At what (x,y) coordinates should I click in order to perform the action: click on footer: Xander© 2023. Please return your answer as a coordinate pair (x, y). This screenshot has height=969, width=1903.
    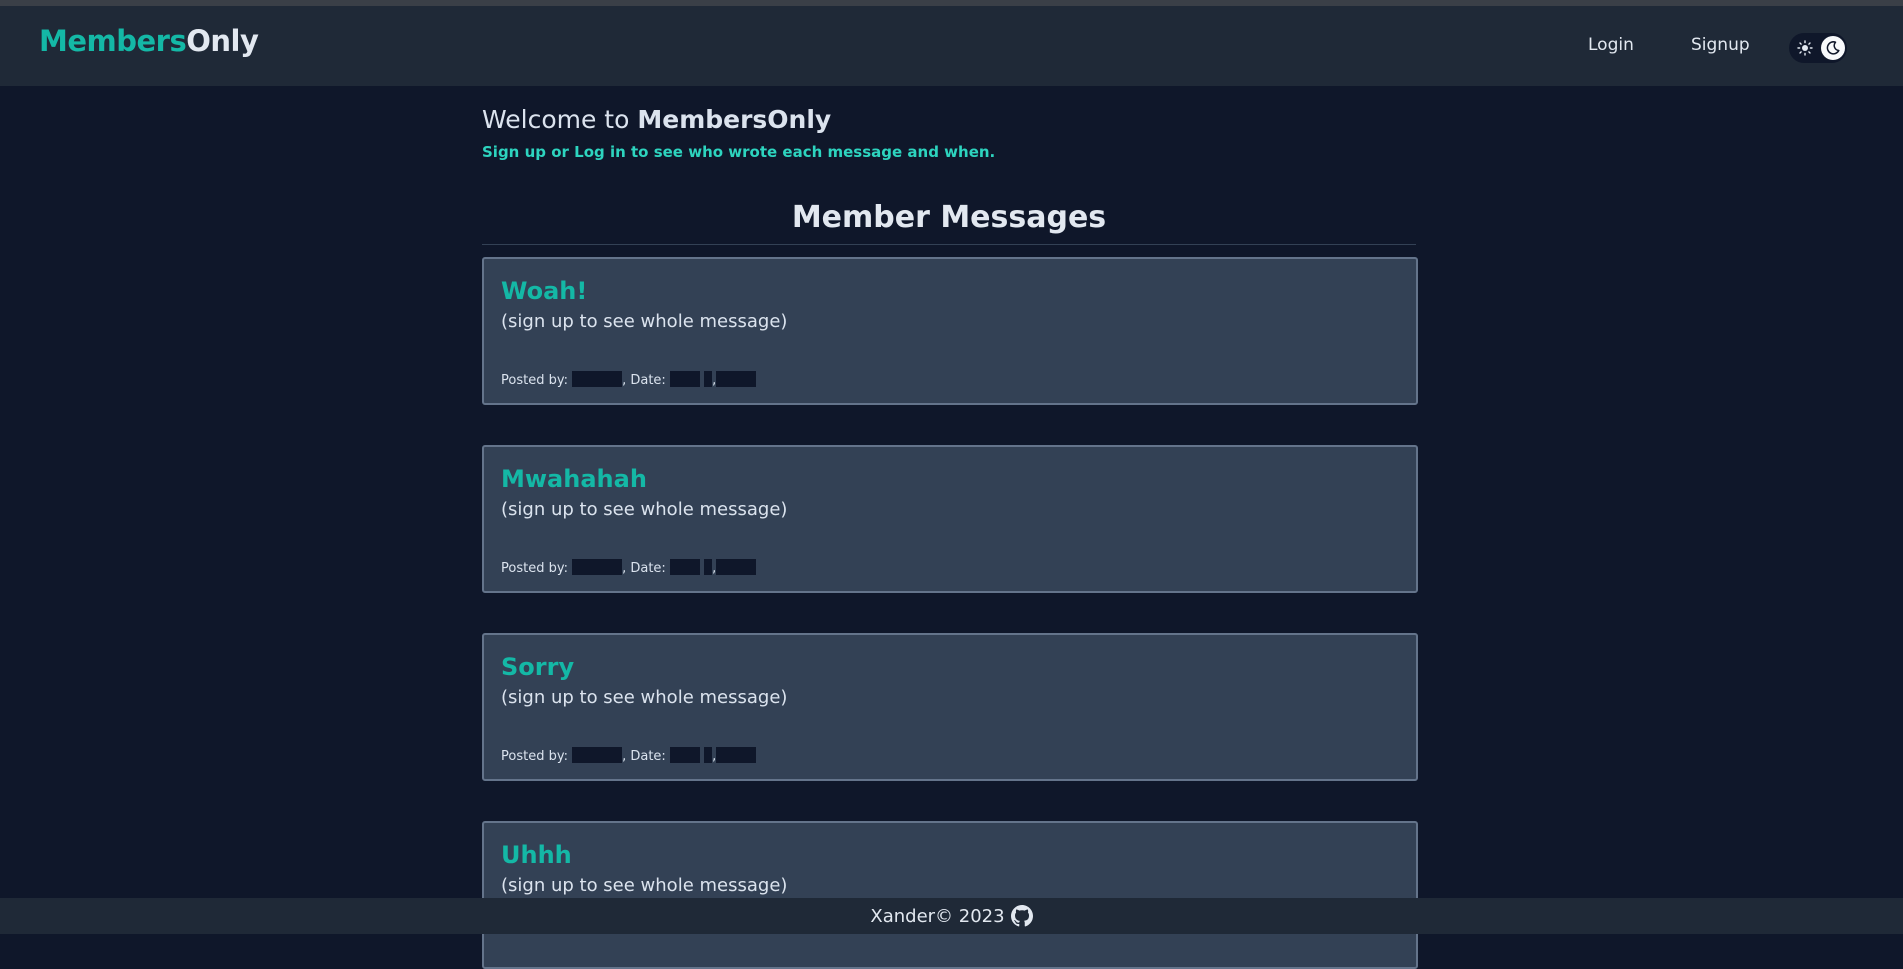
    Looking at the image, I should click on (951, 916).